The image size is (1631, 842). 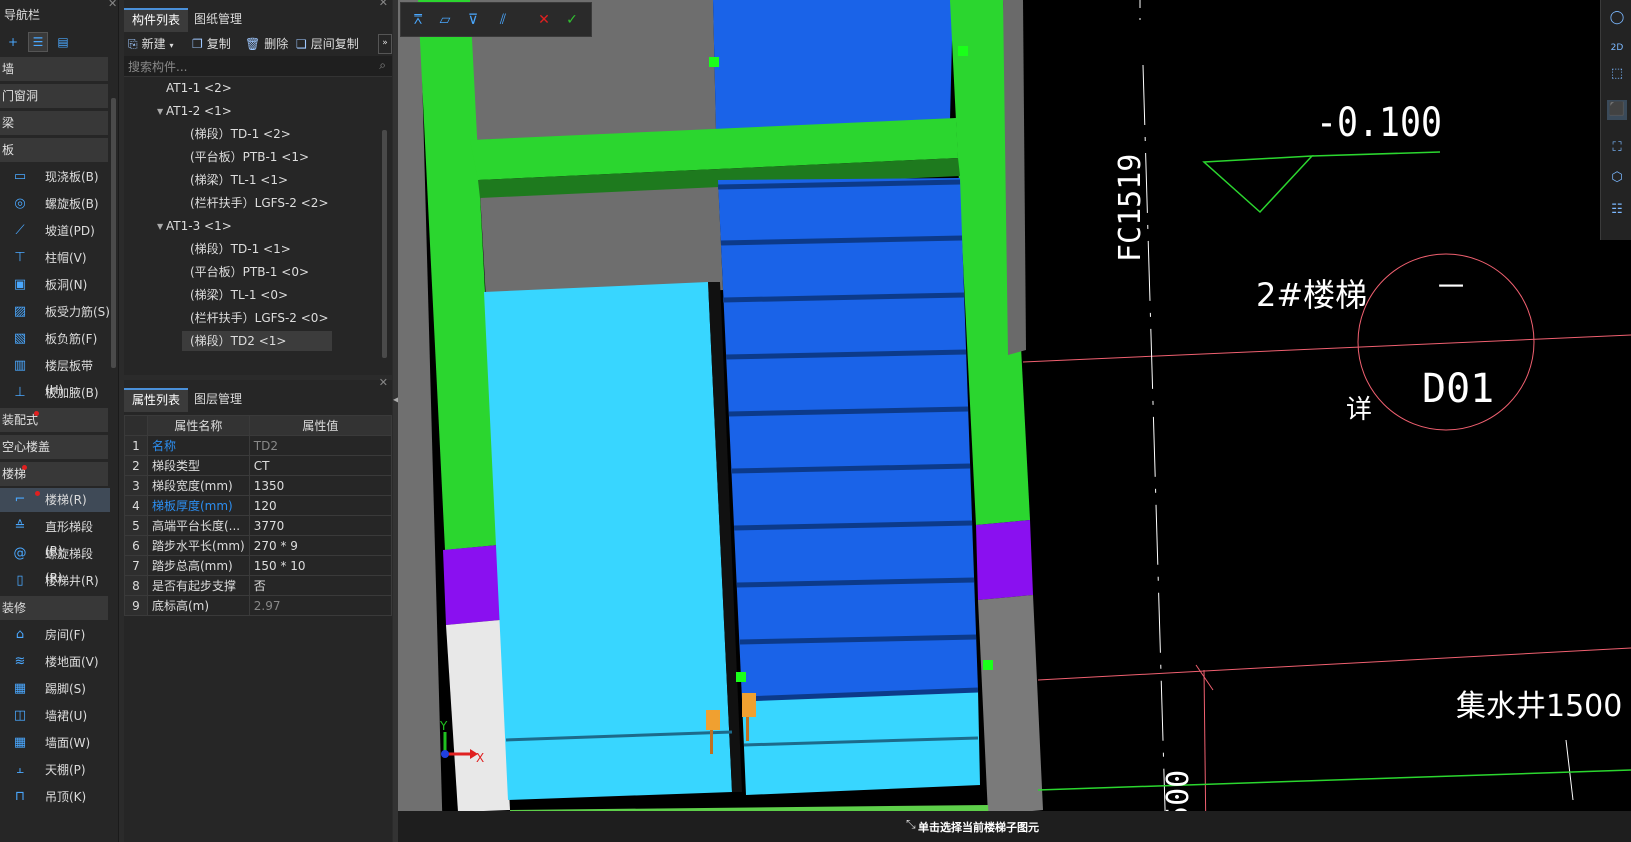 I want to click on table-row: 3 梯段宽度(mm) 1350, so click(x=258, y=485).